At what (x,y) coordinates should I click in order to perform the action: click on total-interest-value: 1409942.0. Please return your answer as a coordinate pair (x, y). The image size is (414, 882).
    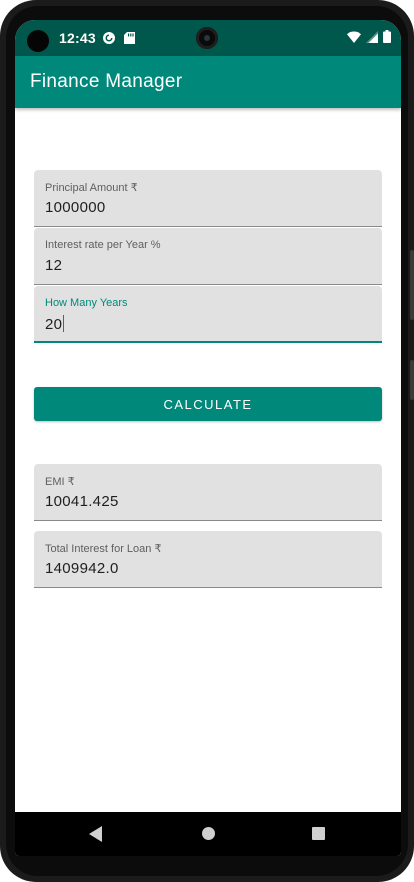
    Looking at the image, I should click on (82, 568).